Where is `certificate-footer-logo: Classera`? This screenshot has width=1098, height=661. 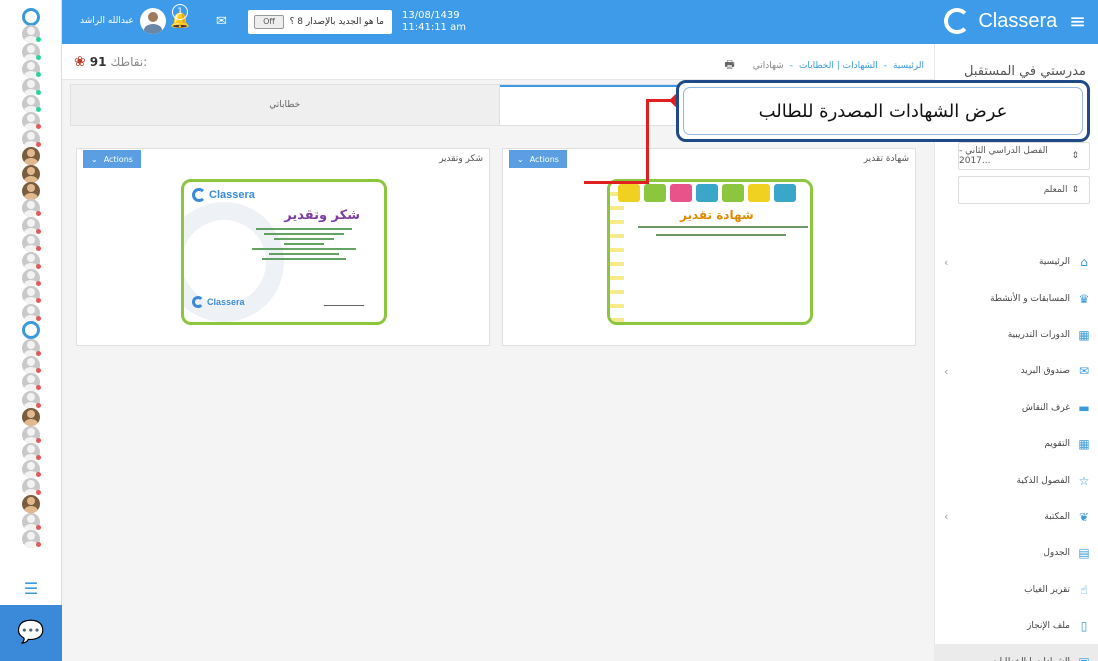 certificate-footer-logo: Classera is located at coordinates (218, 302).